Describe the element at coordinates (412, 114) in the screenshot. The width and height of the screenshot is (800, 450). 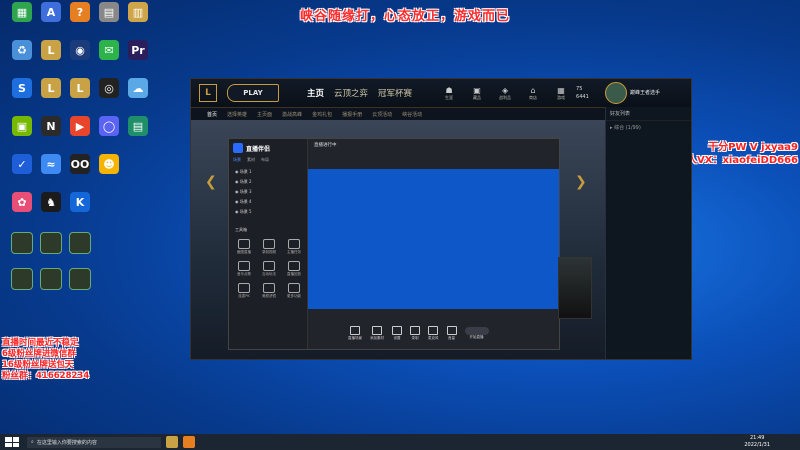
I see `subnav-item: 峡谷活动` at that location.